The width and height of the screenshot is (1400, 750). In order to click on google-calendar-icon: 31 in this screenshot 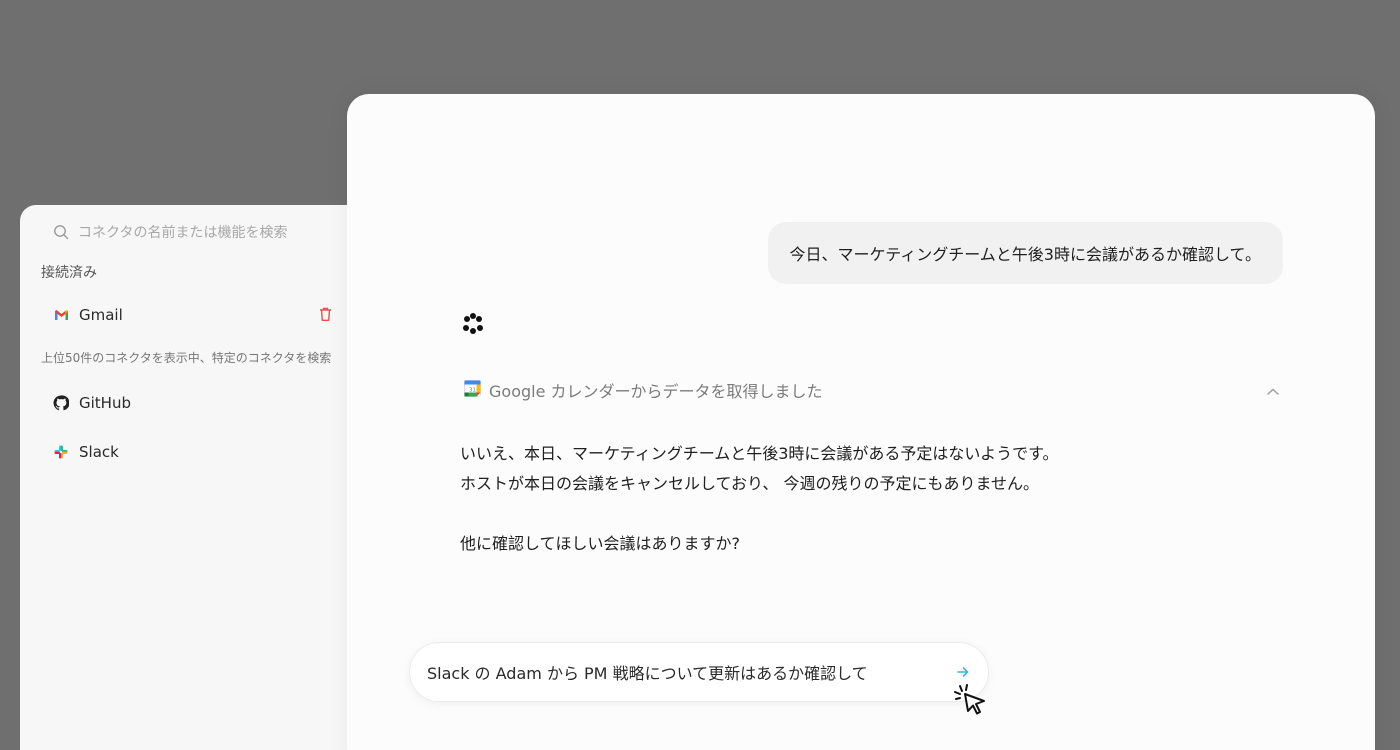, I will do `click(472, 390)`.